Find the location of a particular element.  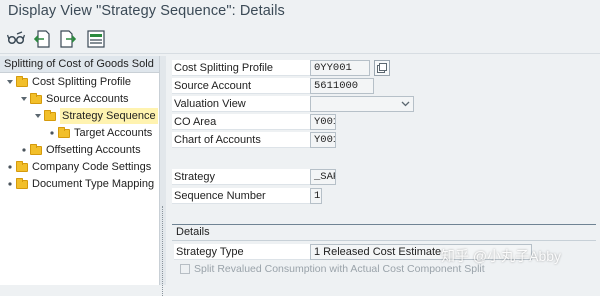

details-divider is located at coordinates (384, 240).